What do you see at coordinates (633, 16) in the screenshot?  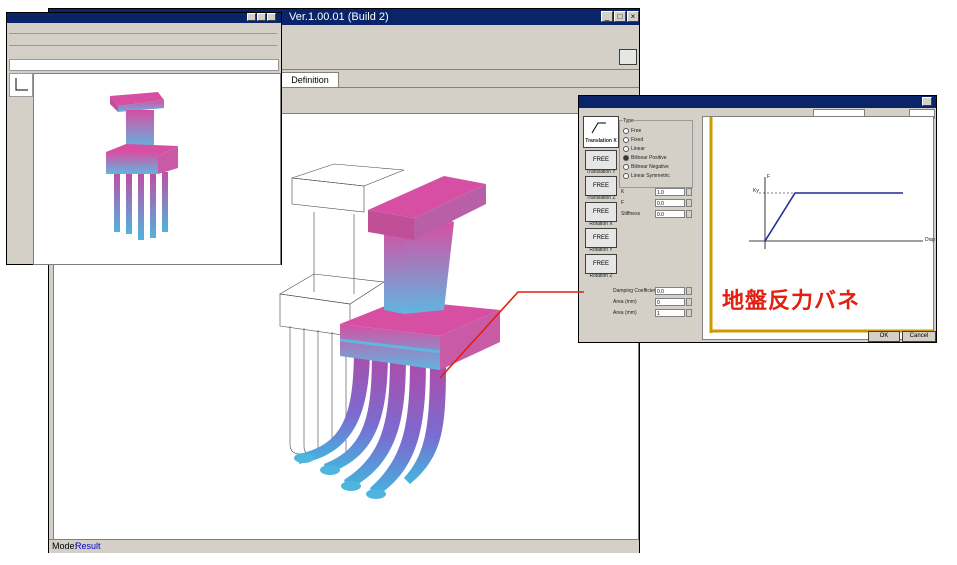 I see `close-button: ×` at bounding box center [633, 16].